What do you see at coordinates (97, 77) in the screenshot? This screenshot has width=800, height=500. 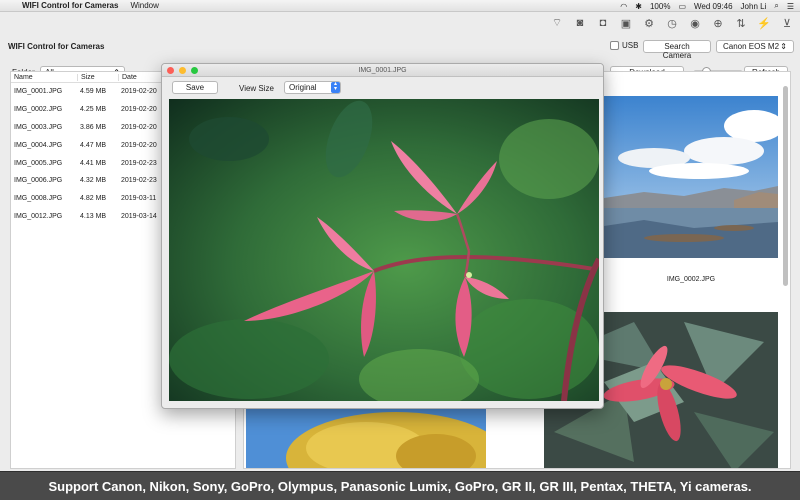 I see `column-size: Size` at bounding box center [97, 77].